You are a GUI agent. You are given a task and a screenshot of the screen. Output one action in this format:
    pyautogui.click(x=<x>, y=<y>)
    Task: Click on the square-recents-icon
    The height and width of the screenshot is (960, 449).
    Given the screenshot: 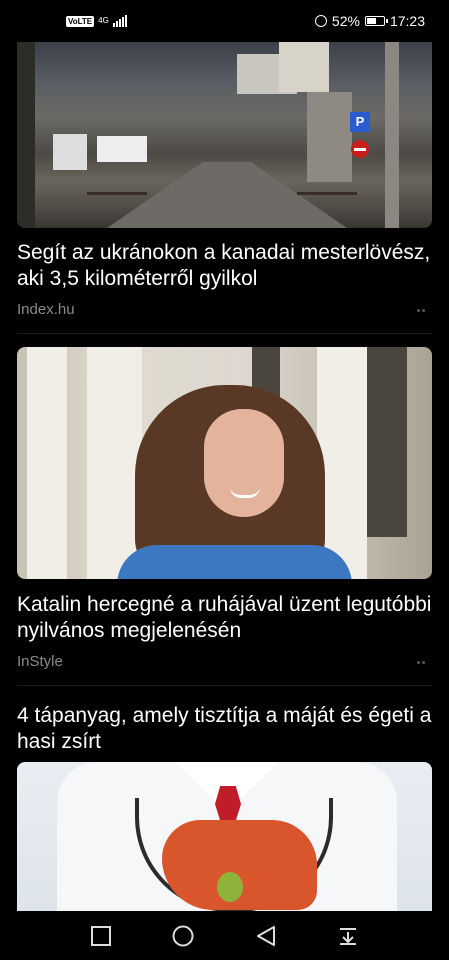 What is the action you would take?
    pyautogui.click(x=101, y=936)
    